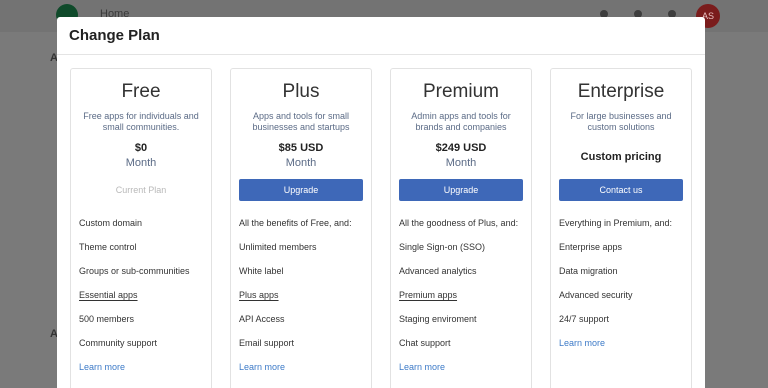 This screenshot has width=768, height=388. What do you see at coordinates (461, 148) in the screenshot?
I see `plan-price: $249 USD` at bounding box center [461, 148].